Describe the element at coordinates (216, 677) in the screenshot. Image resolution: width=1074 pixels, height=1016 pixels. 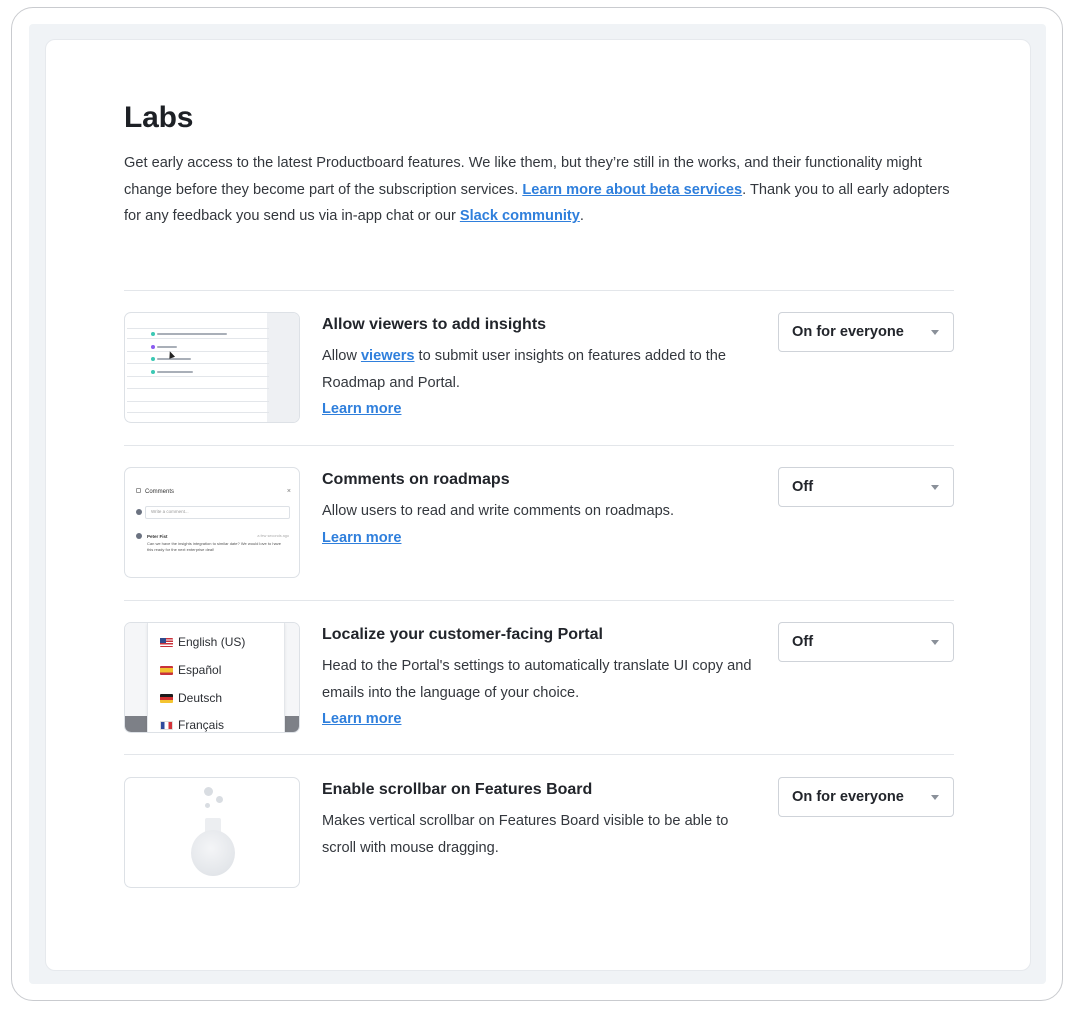
I see `language-dropdown-preview: English (US) Español Deutsch Français` at that location.